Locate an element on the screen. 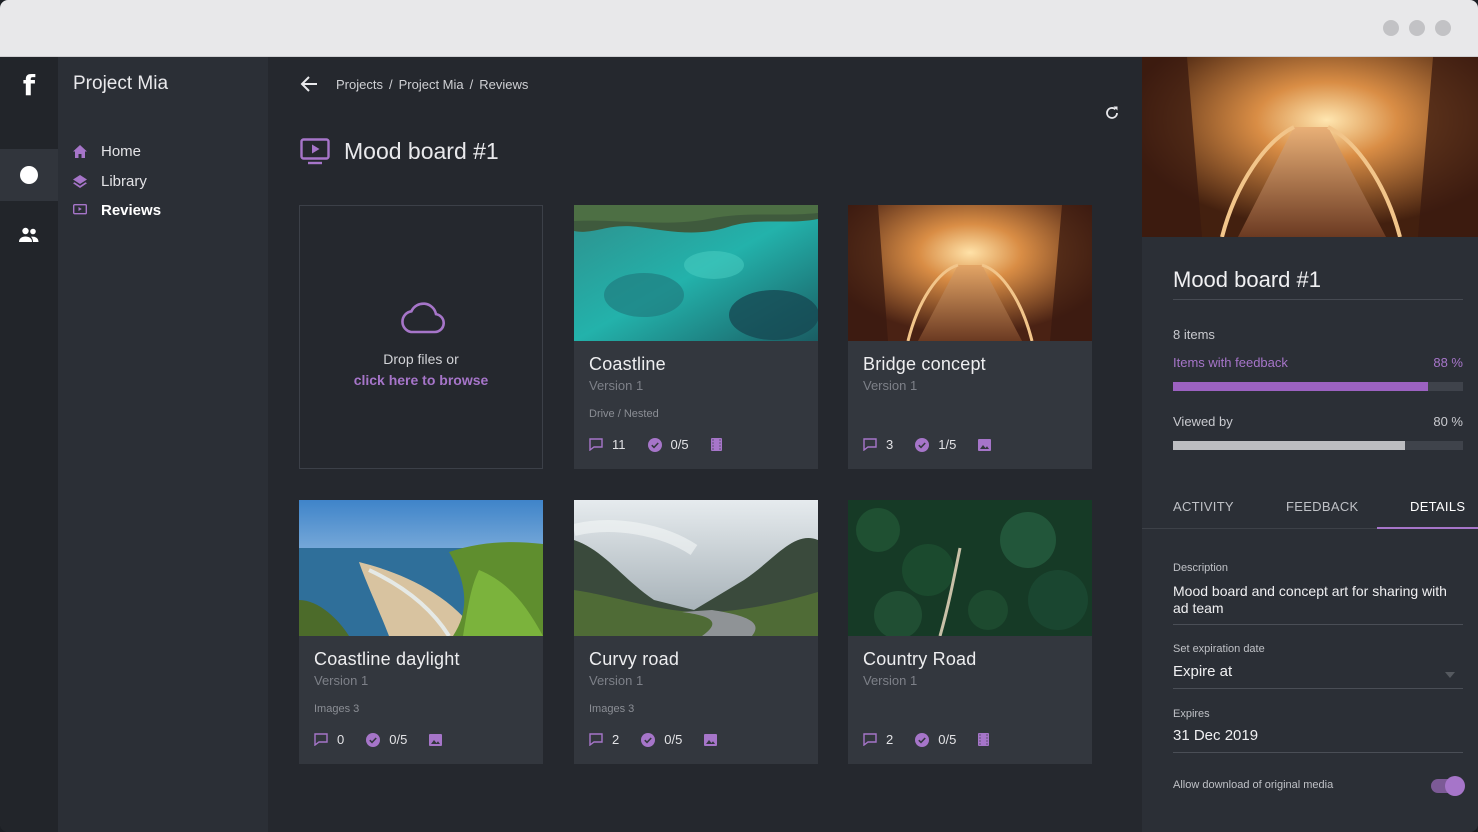 Image resolution: width=1478 pixels, height=832 pixels. card-title: Bridge concept is located at coordinates (924, 364).